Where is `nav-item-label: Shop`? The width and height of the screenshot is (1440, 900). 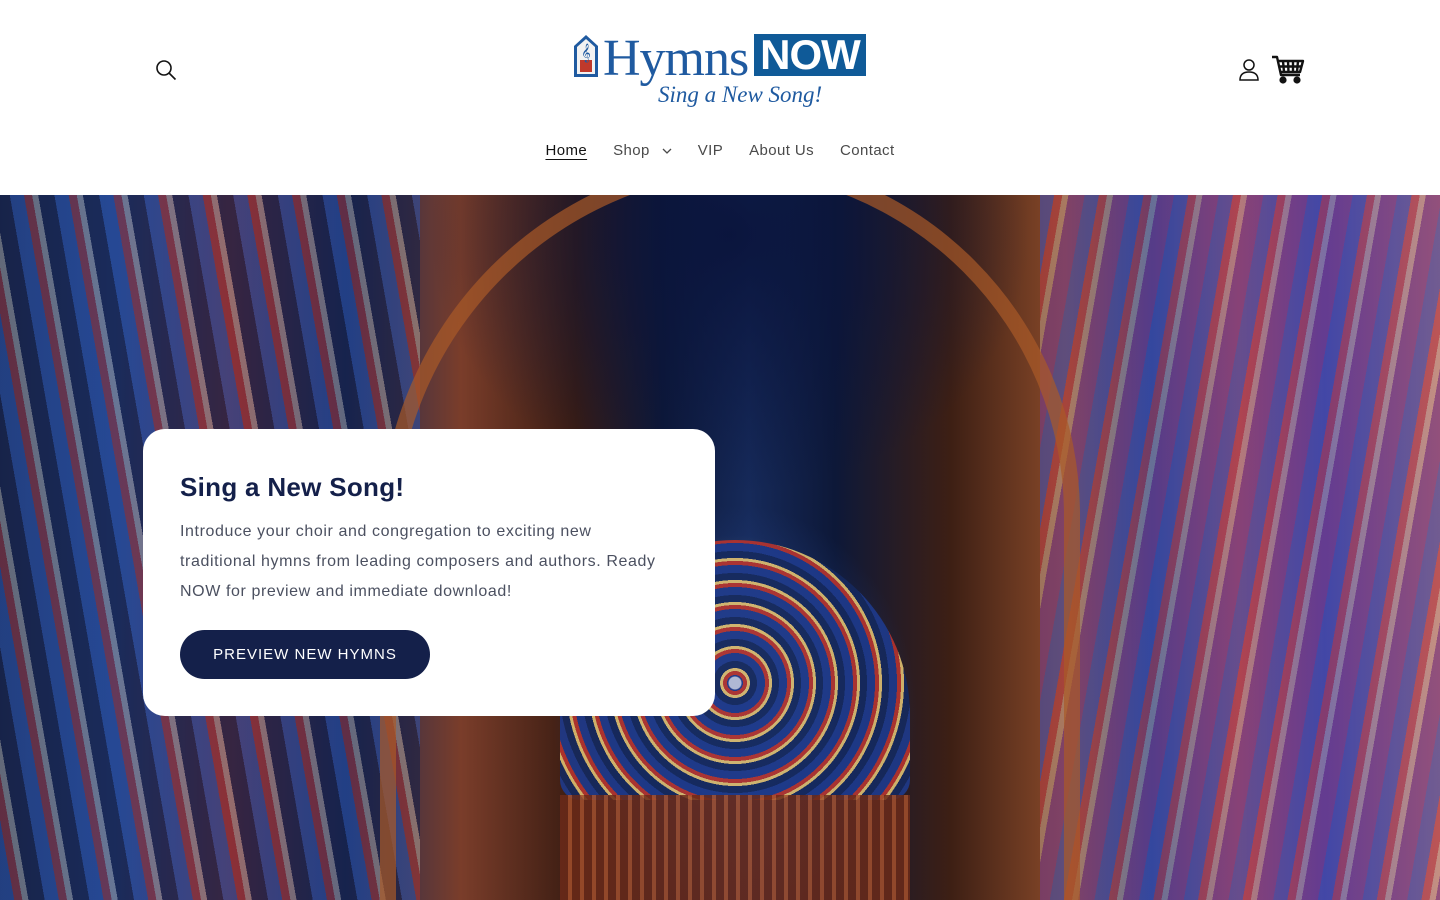
nav-item-label: Shop is located at coordinates (631, 150).